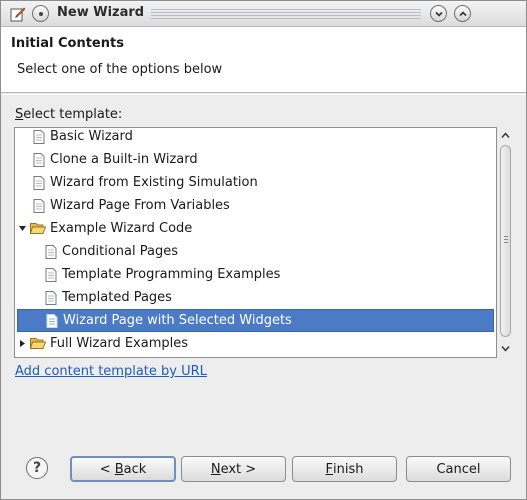  Describe the element at coordinates (238, 469) in the screenshot. I see `next-button-rest: ext >` at that location.